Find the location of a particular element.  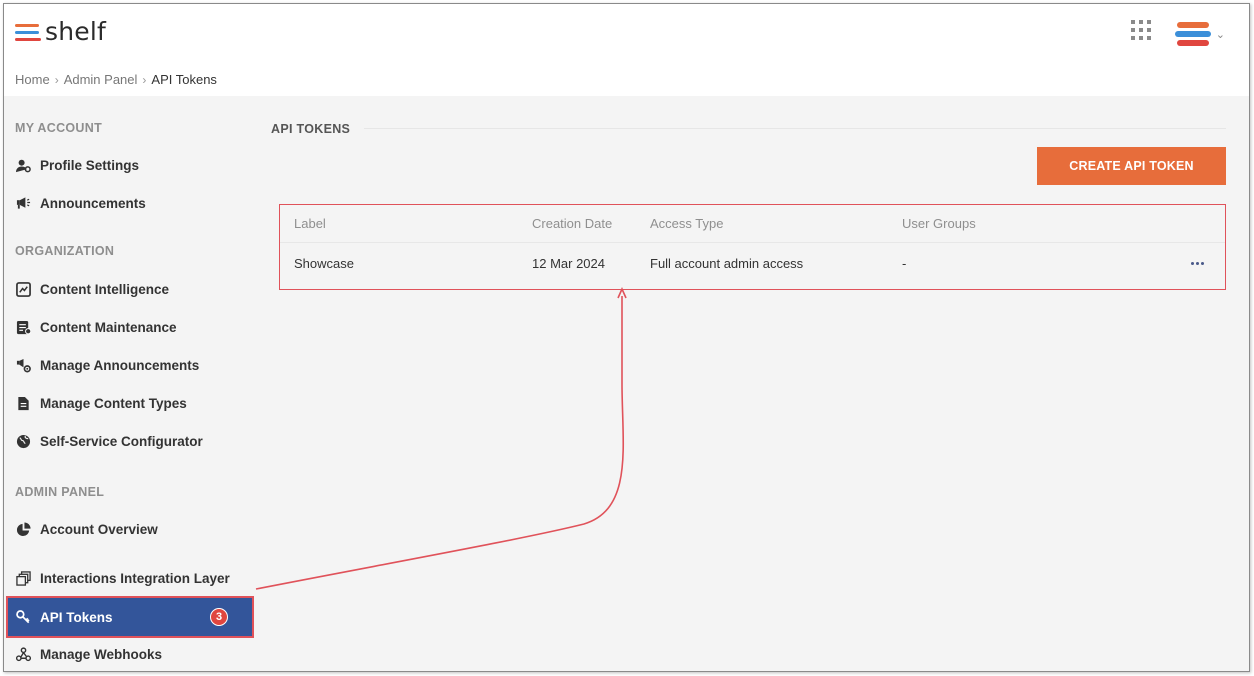

sidebar-item-label: Manage Webhooks is located at coordinates (101, 654).